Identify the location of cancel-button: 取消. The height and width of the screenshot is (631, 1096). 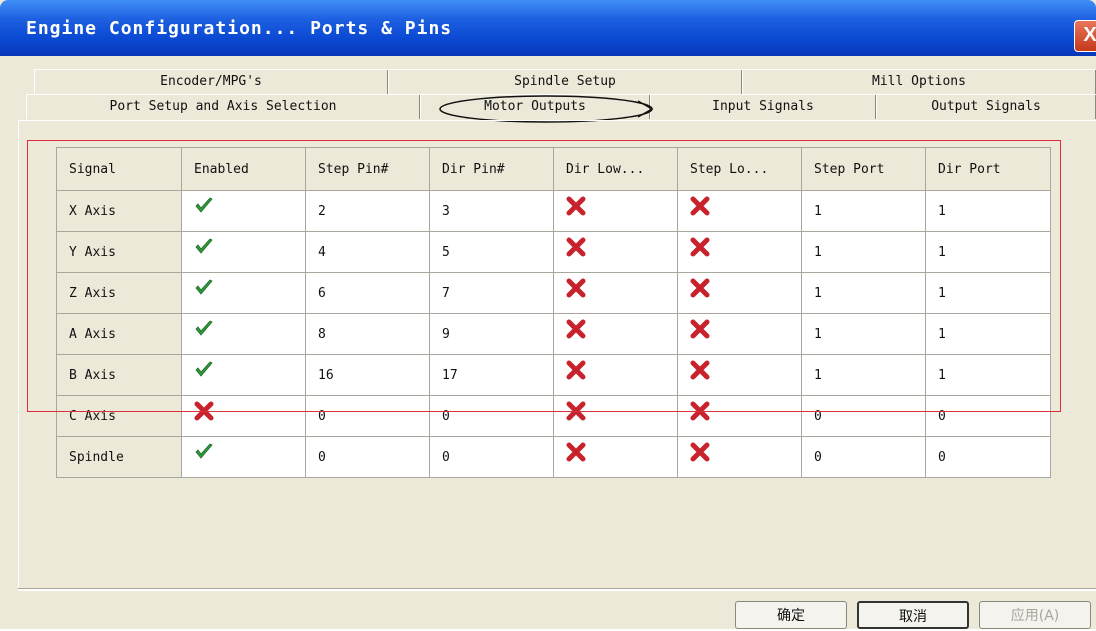
(913, 615).